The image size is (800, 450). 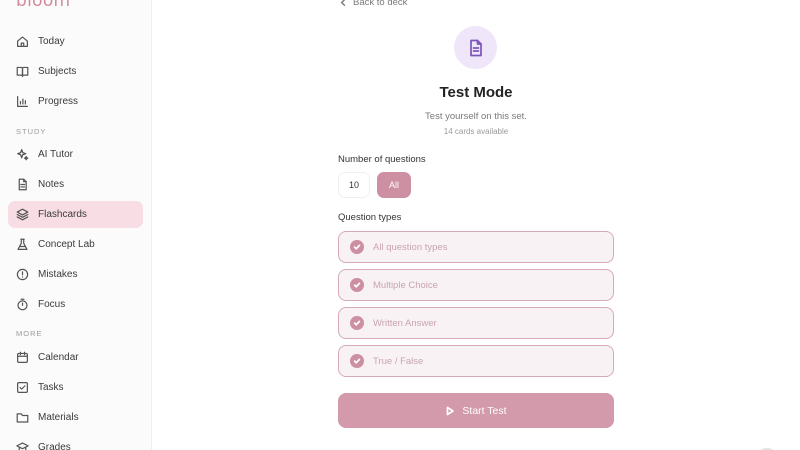 I want to click on sidebar-item-flashcards: Flashcards, so click(x=75, y=214).